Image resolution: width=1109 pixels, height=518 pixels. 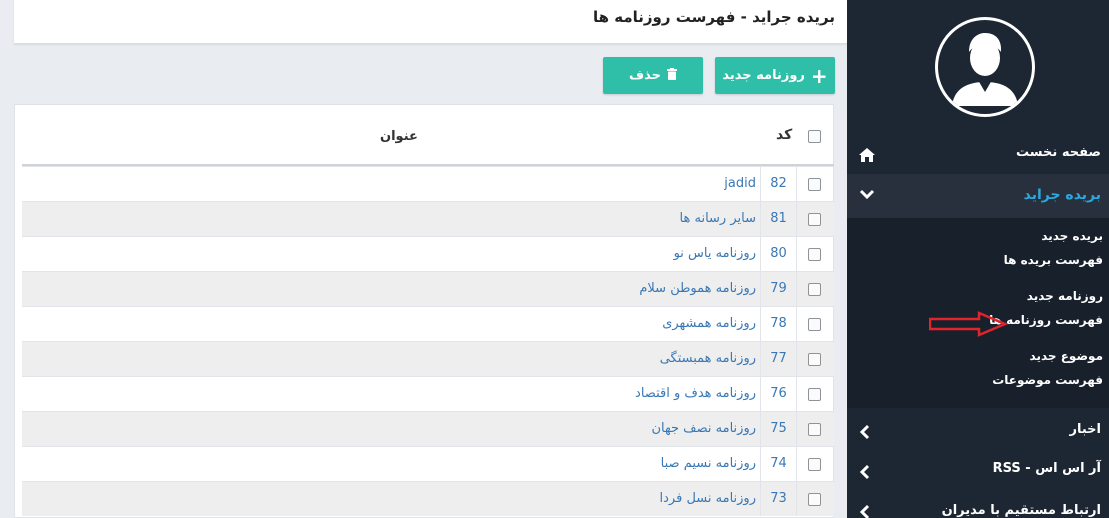 I want to click on table-row: 74 روزنامه نسیم صبا, so click(x=428, y=463).